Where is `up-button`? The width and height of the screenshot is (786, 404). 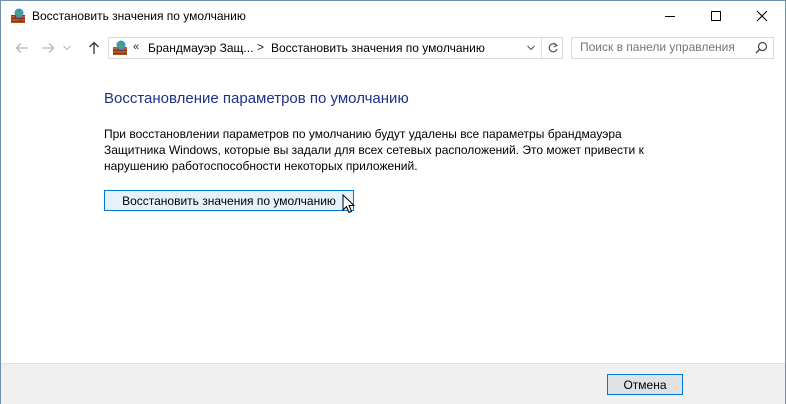 up-button is located at coordinates (94, 48).